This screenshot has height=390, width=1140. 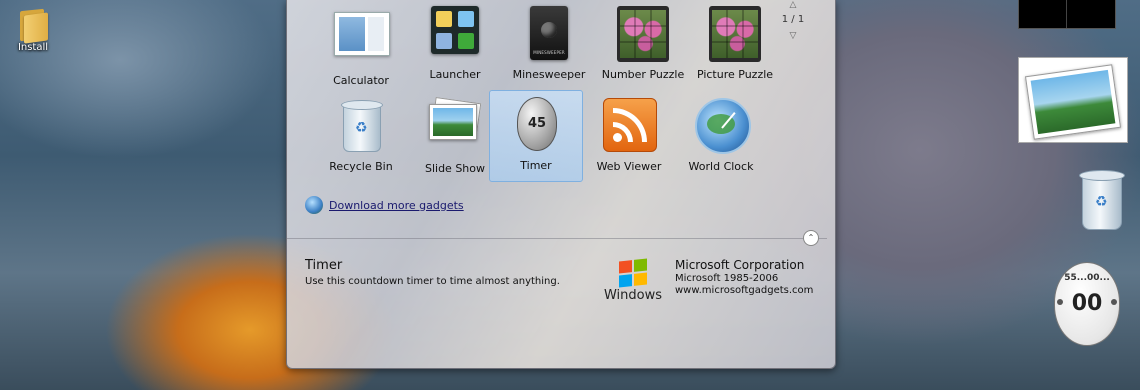 I want to click on timer-icon: 45, so click(x=536, y=125).